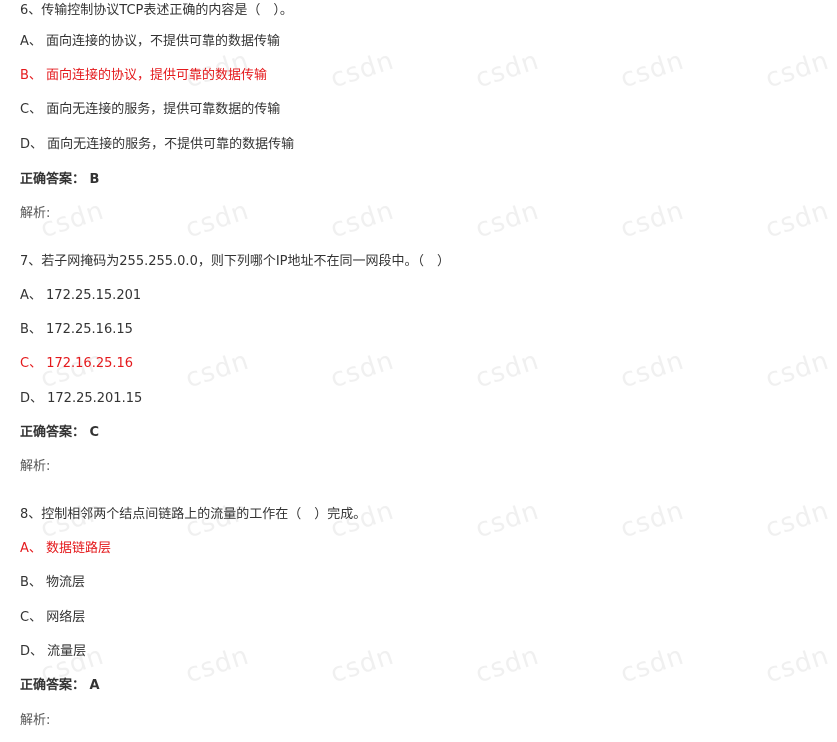 The width and height of the screenshot is (837, 742). Describe the element at coordinates (60, 432) in the screenshot. I see `question-7-correct-answer: 正确答案： C` at that location.